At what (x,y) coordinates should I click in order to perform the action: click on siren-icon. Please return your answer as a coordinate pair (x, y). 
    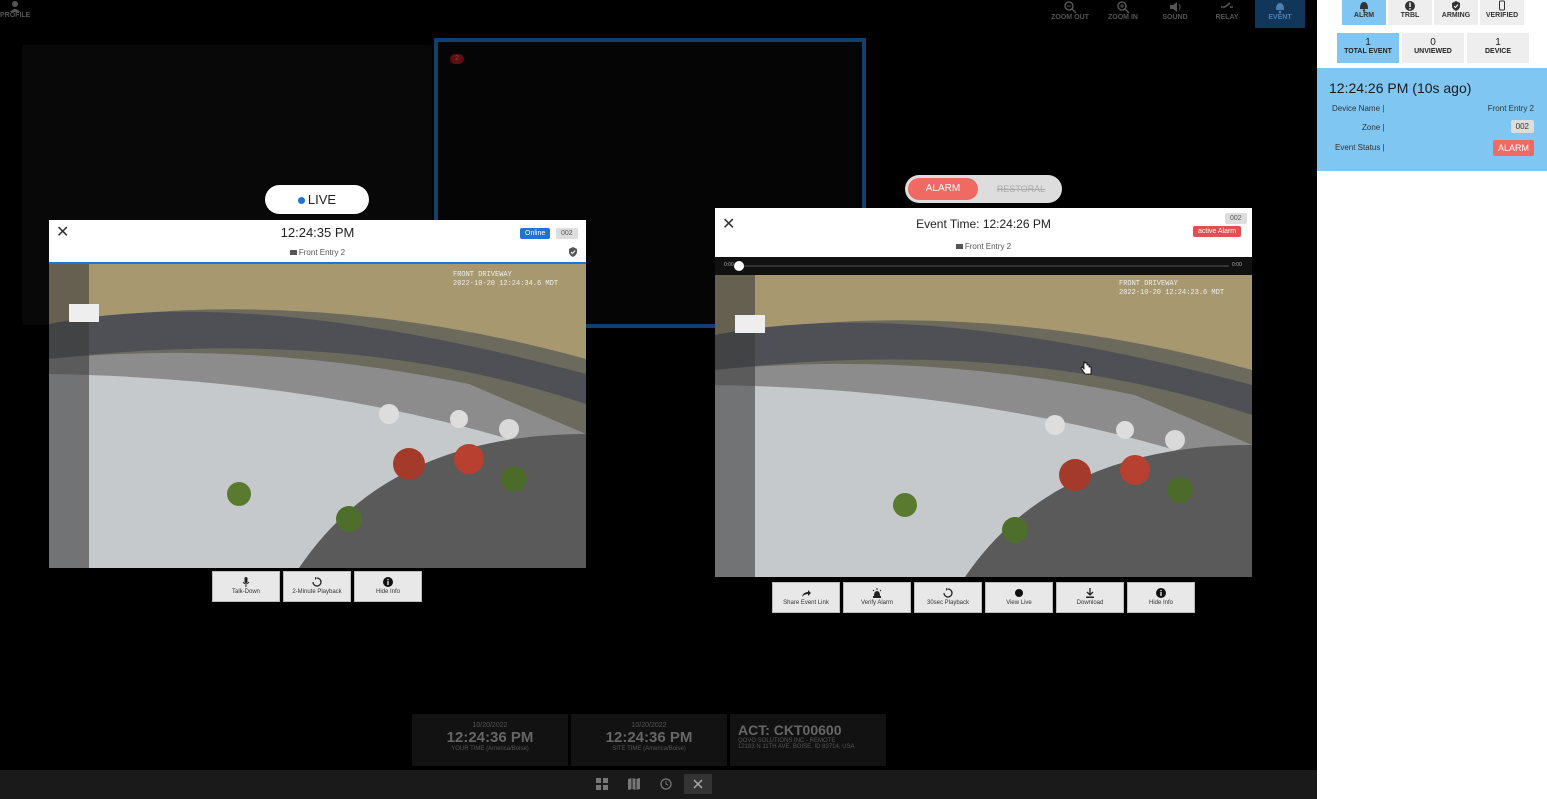
    Looking at the image, I should click on (877, 593).